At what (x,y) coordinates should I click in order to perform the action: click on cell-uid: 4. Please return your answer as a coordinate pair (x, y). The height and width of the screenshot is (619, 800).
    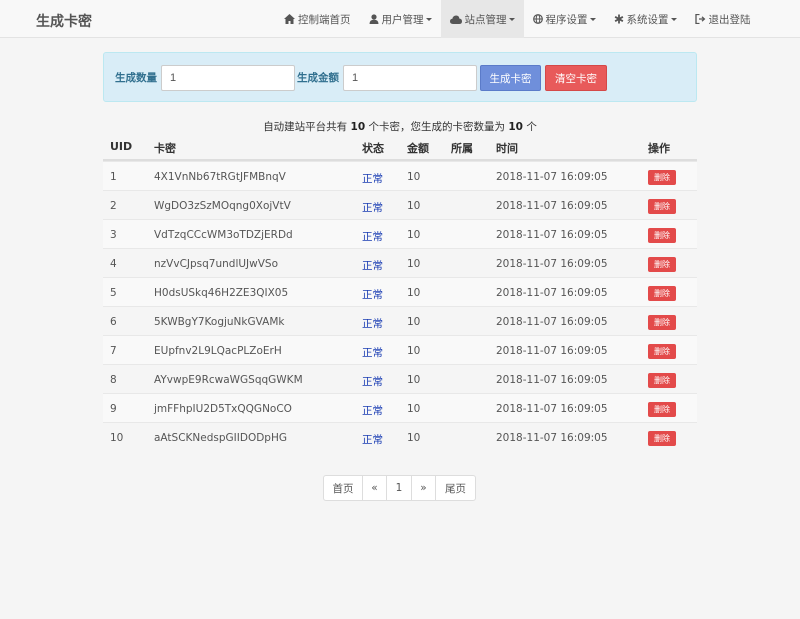
    Looking at the image, I should click on (113, 264).